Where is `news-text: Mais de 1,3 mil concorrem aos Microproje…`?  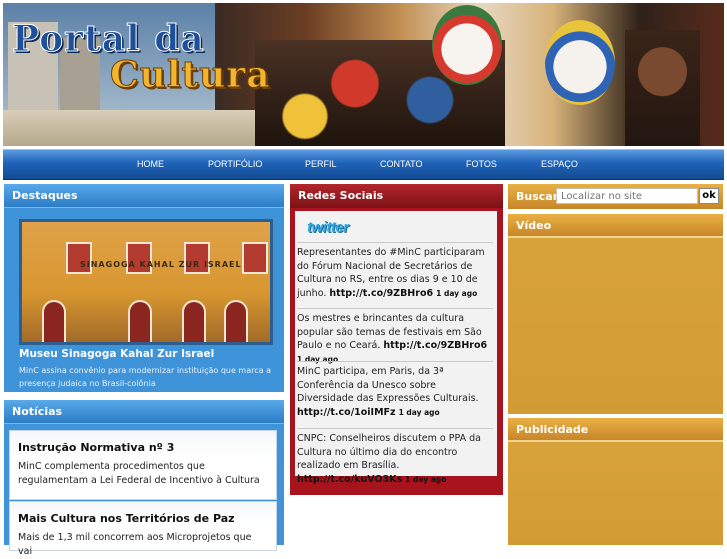
news-text: Mais de 1,3 mil concorrem aos Microproje… is located at coordinates (135, 544).